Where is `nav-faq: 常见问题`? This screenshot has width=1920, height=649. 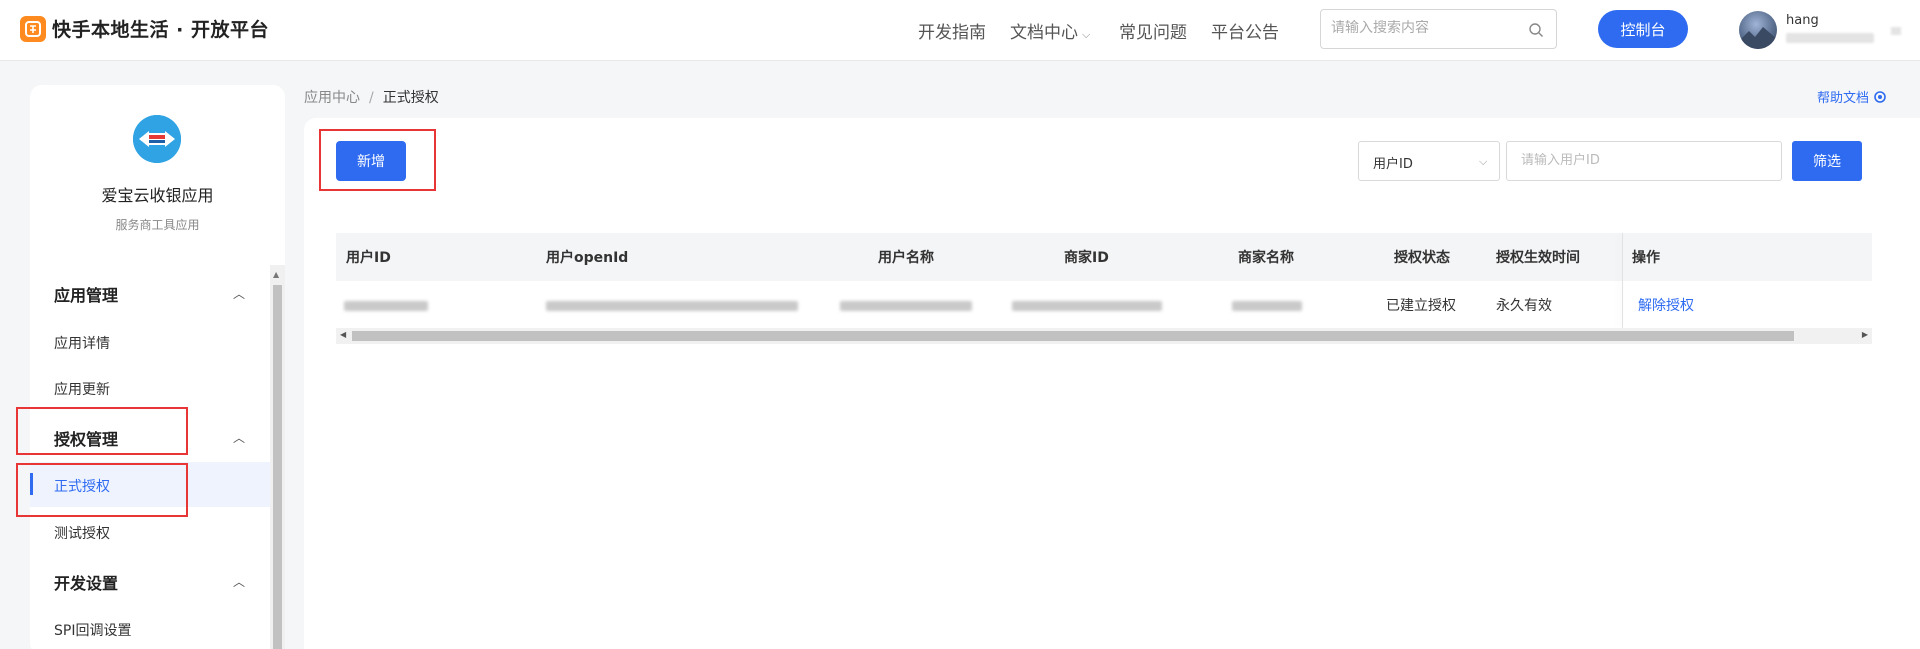 nav-faq: 常见问题 is located at coordinates (1153, 30).